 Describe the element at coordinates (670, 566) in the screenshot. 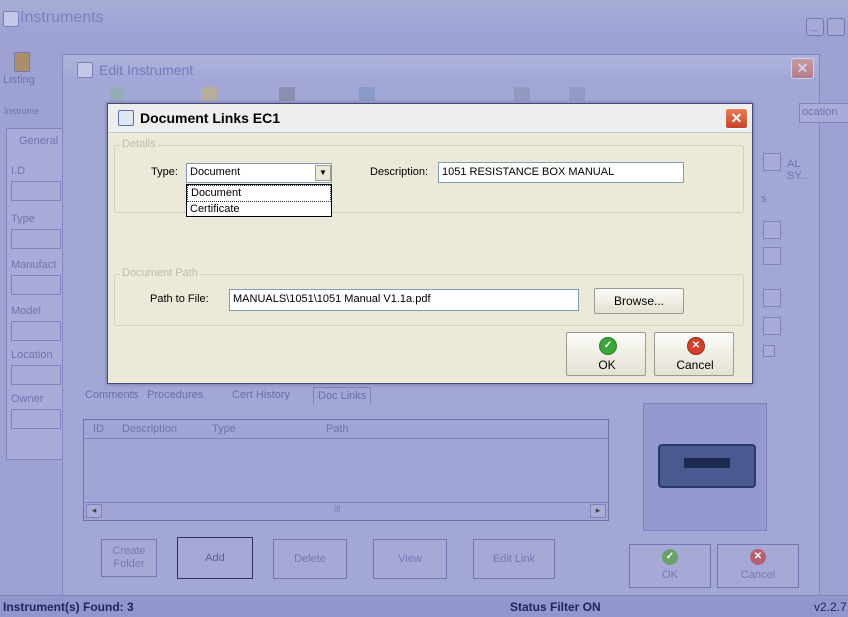

I see `edit-ok-button: ✓ OK` at that location.